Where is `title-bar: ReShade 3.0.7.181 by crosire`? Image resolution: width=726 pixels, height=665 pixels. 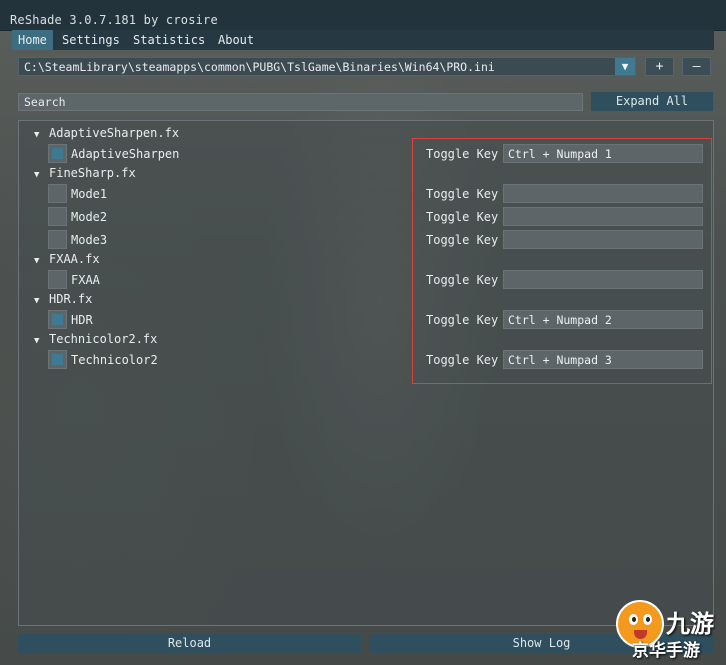 title-bar: ReShade 3.0.7.181 by crosire is located at coordinates (363, 15).